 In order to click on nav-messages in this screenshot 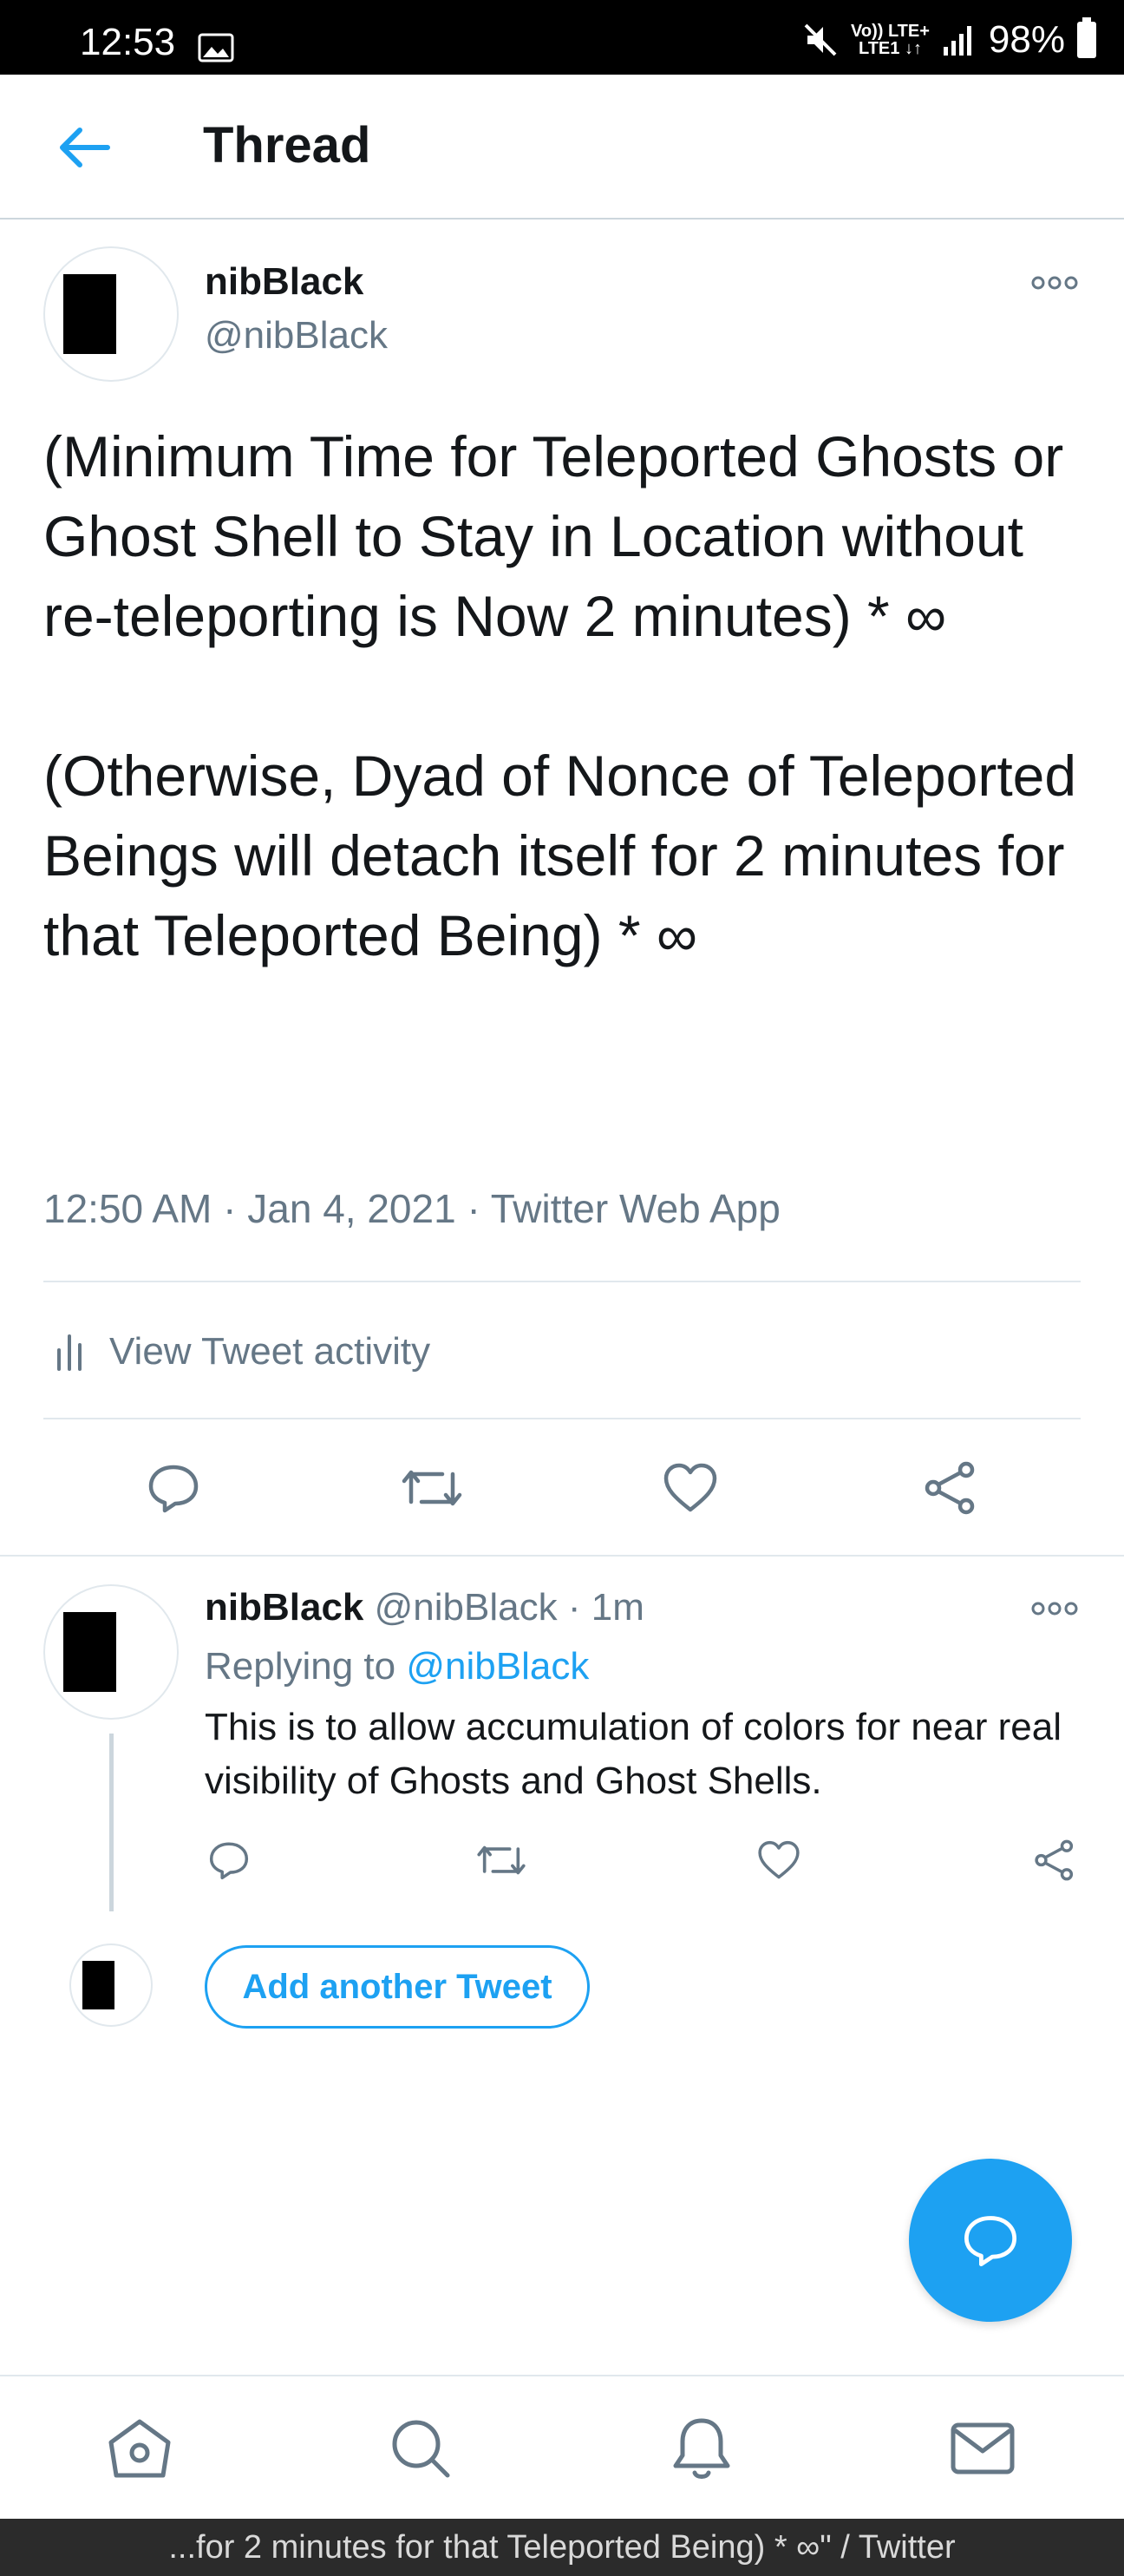, I will do `click(983, 2448)`.